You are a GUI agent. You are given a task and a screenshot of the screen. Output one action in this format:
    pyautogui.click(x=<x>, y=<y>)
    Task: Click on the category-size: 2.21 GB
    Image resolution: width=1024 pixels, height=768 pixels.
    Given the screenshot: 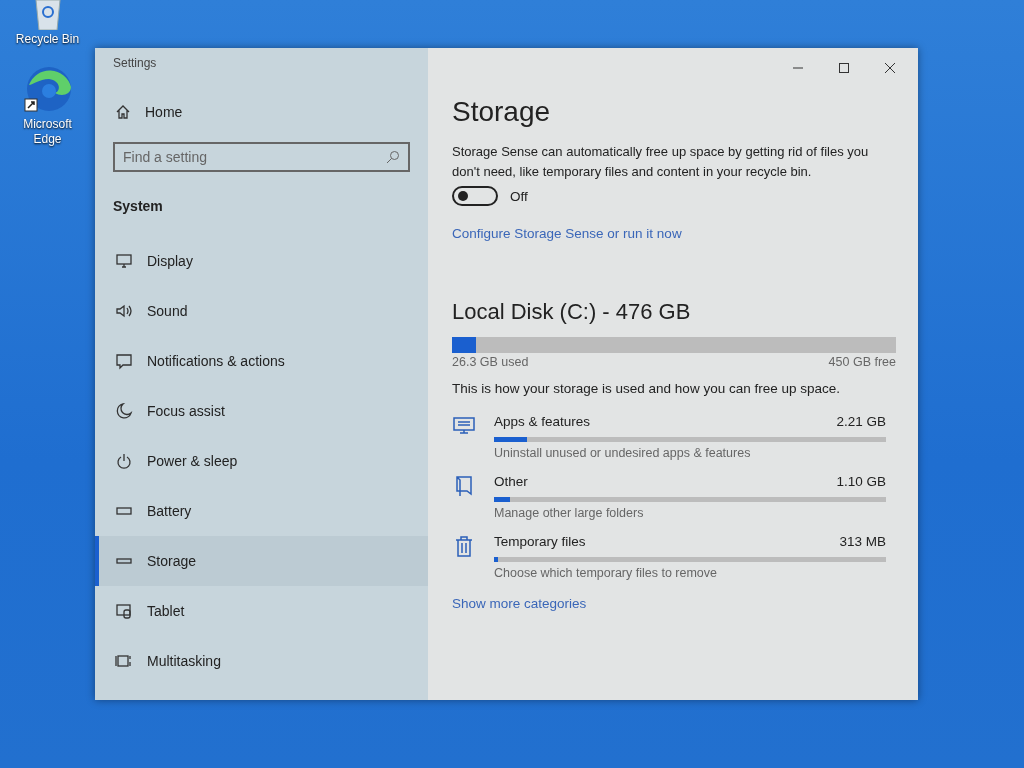 What is the action you would take?
    pyautogui.click(x=861, y=421)
    